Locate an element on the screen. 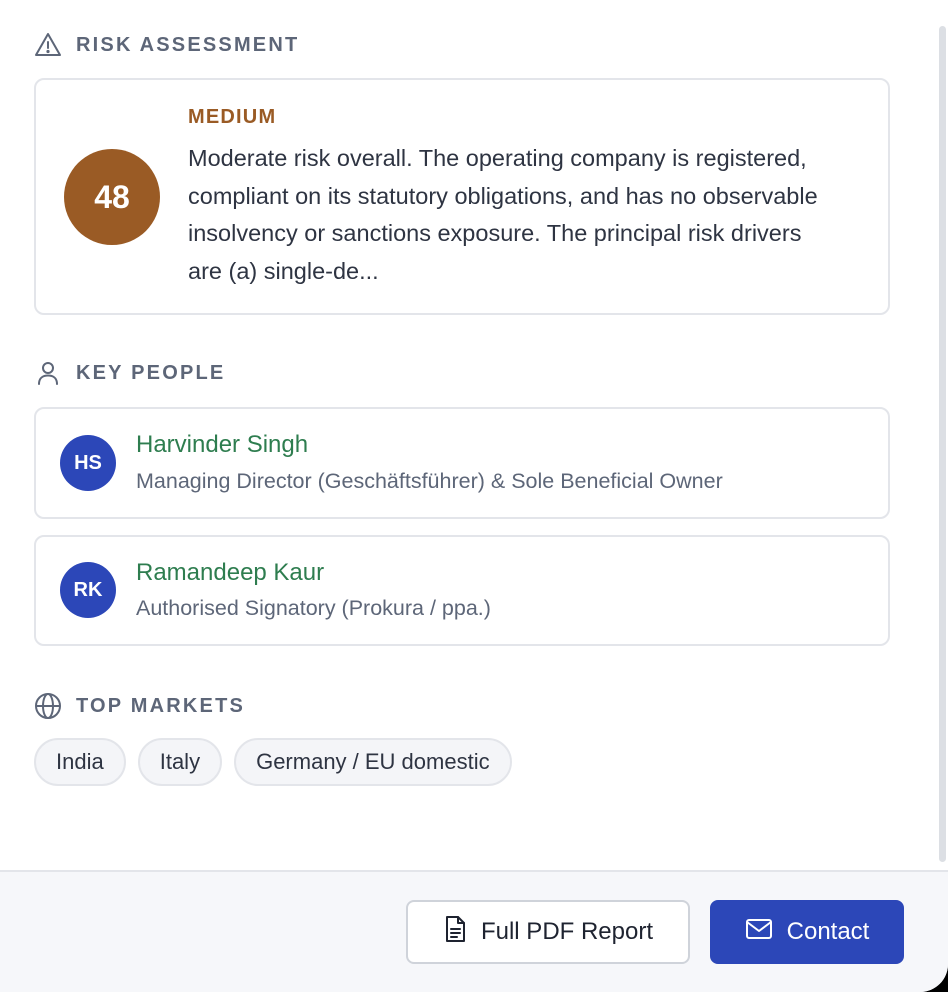 This screenshot has width=948, height=992. key-people-header: KEY PEOPLE is located at coordinates (129, 373).